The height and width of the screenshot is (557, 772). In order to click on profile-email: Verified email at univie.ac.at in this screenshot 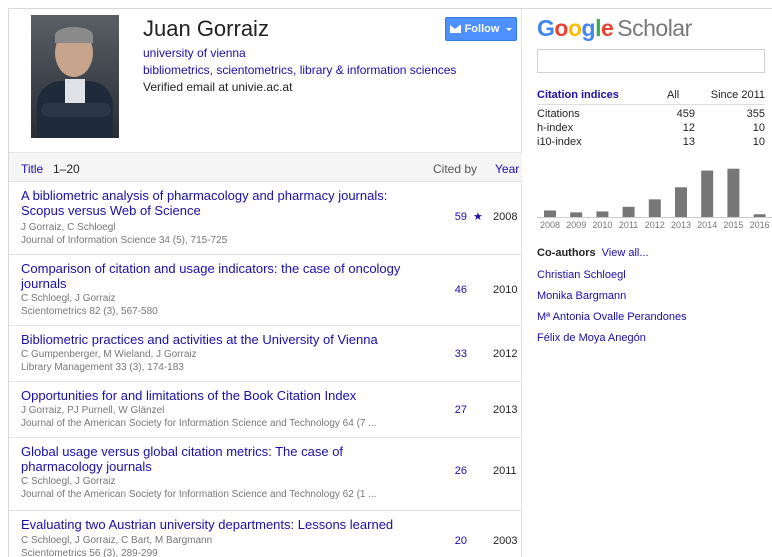, I will do `click(218, 87)`.